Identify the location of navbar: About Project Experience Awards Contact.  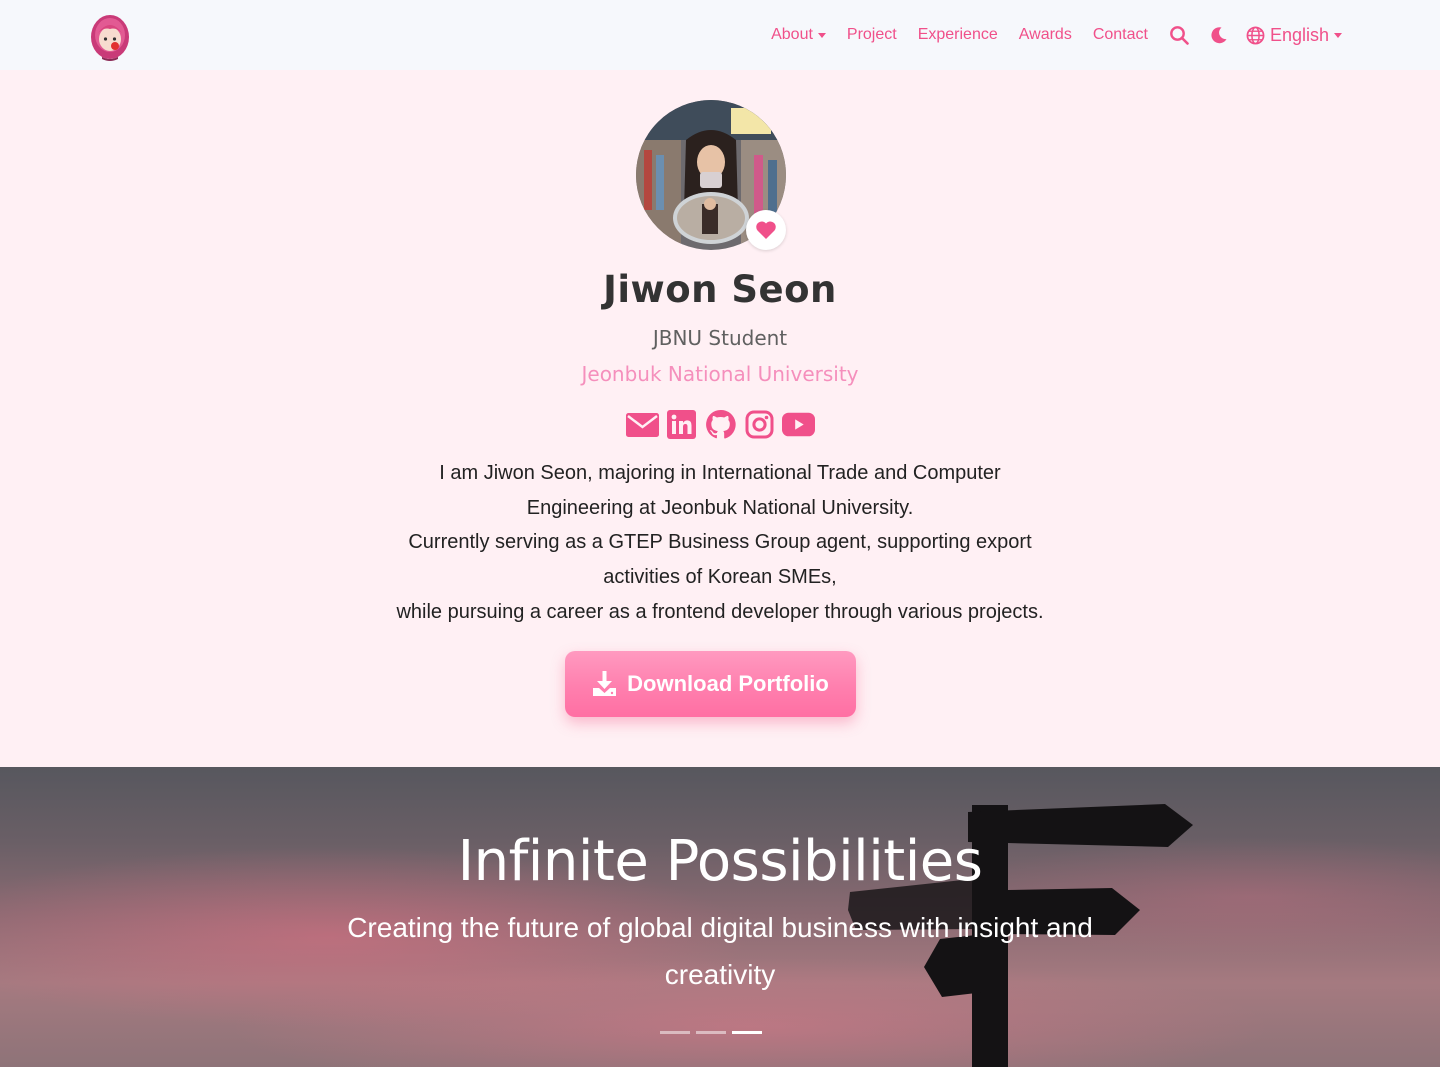
(720, 35).